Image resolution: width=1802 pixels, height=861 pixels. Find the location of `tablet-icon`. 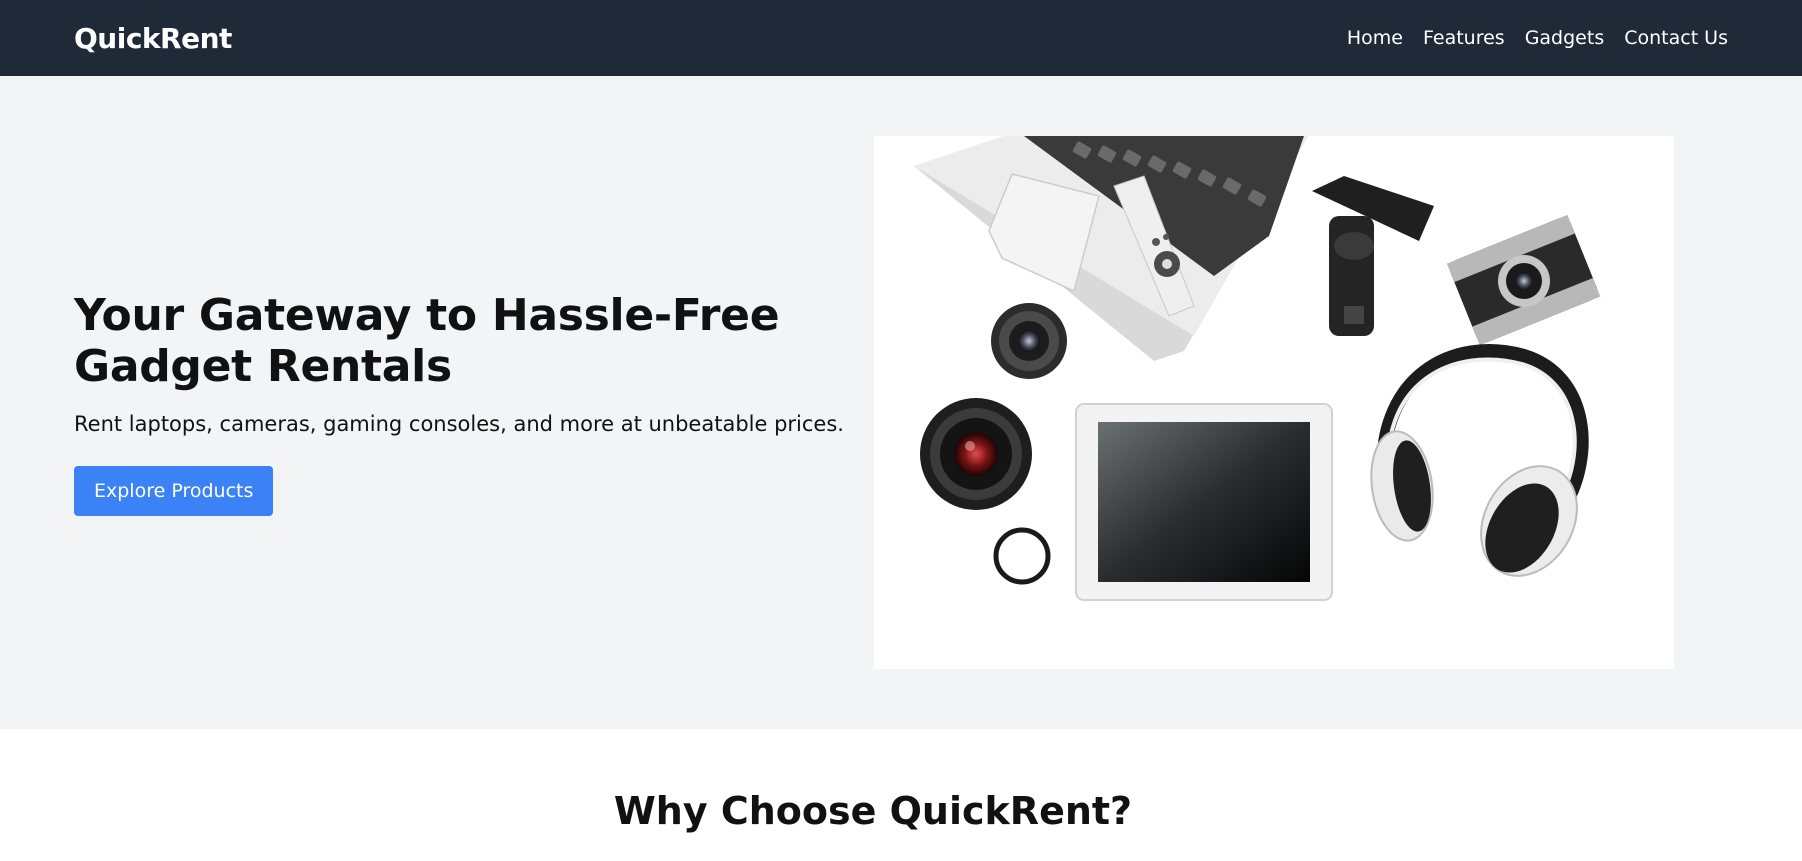

tablet-icon is located at coordinates (1204, 502).